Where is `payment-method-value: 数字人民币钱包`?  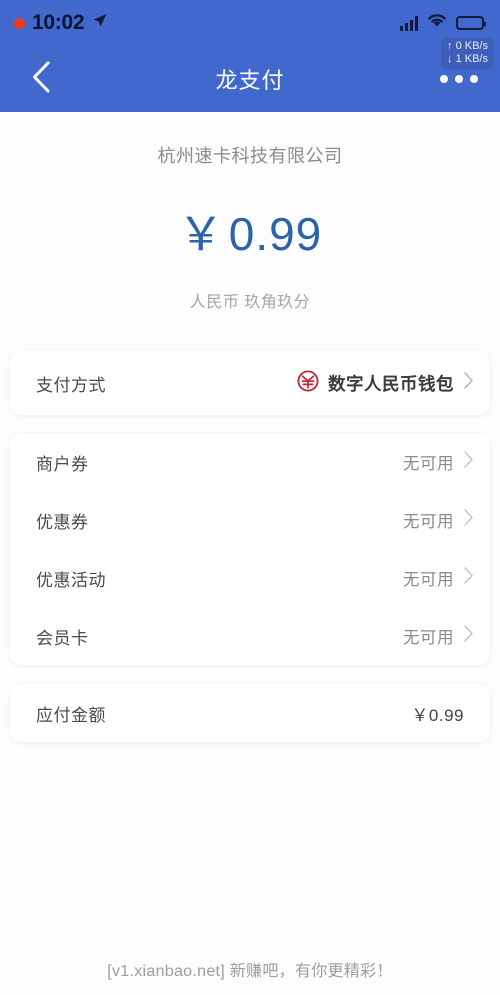 payment-method-value: 数字人民币钱包 is located at coordinates (391, 383).